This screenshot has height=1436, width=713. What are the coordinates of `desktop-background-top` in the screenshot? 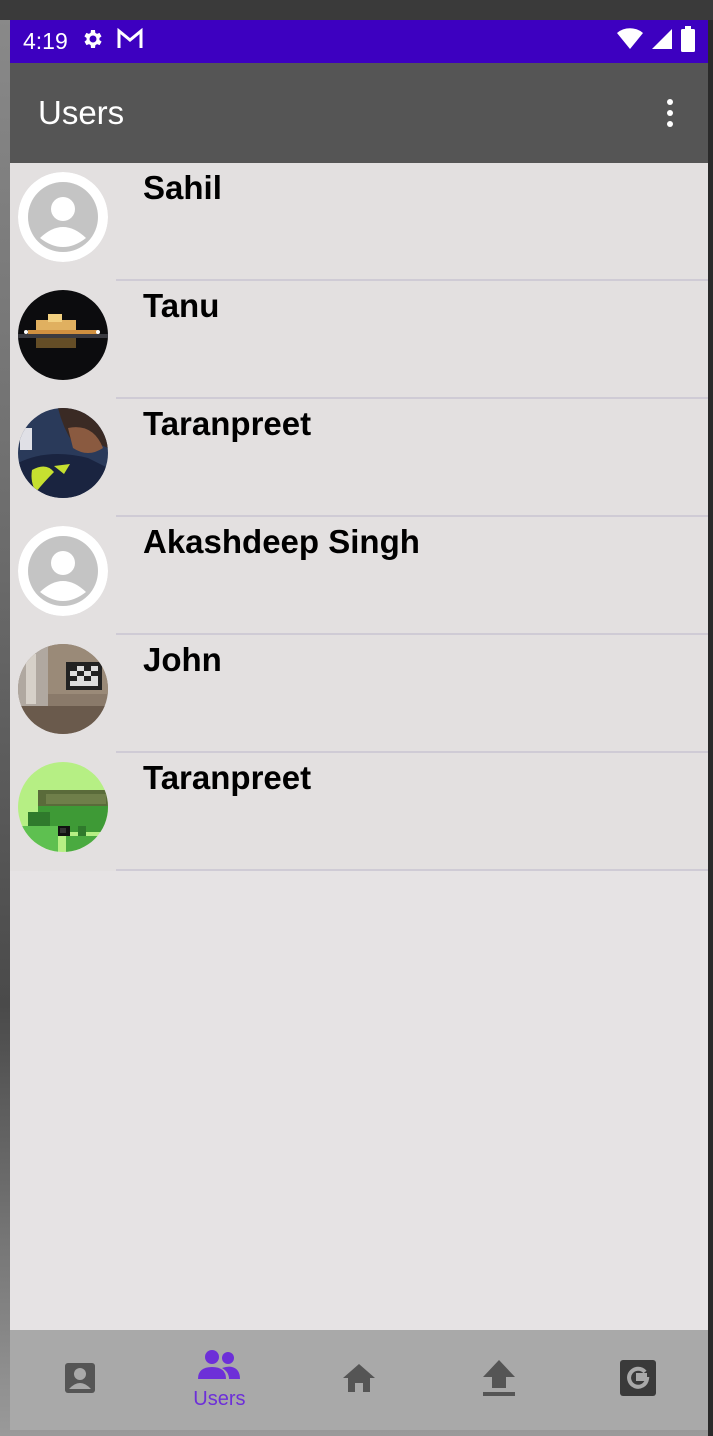 It's located at (356, 10).